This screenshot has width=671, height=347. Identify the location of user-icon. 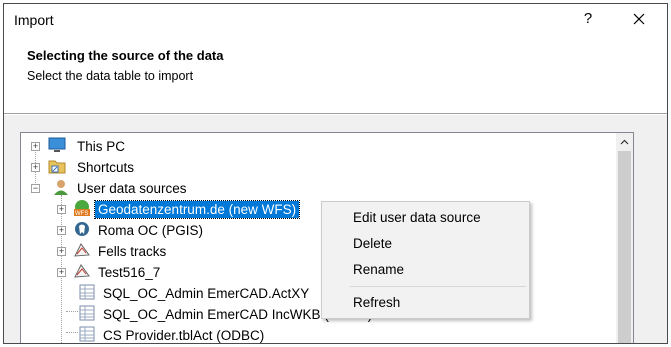
(61, 187).